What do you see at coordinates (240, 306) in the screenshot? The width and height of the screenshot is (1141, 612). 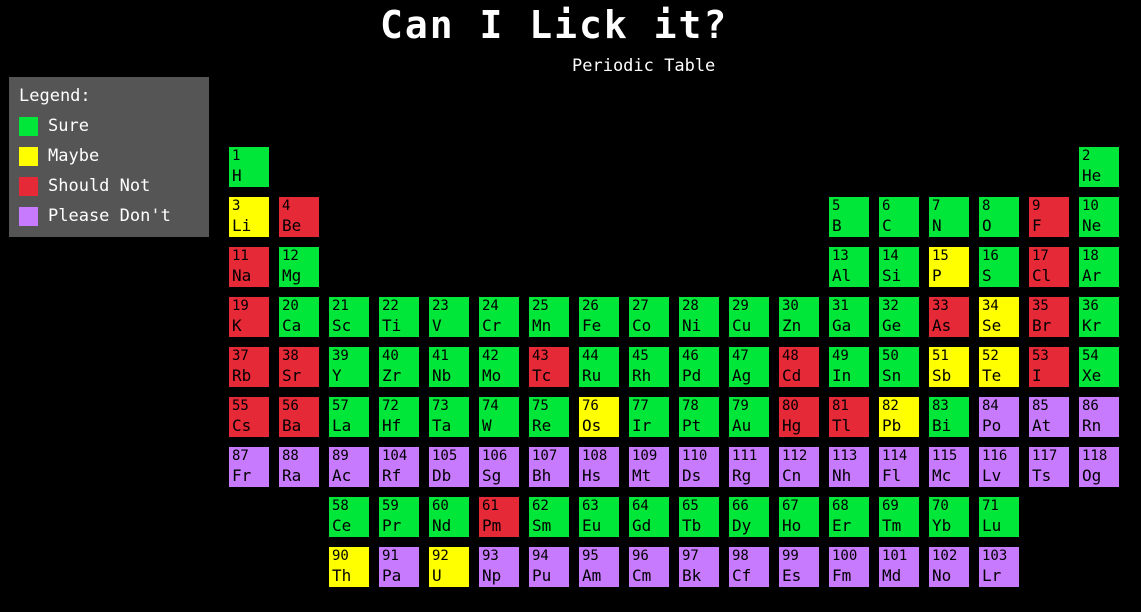 I see `element-number: 19` at bounding box center [240, 306].